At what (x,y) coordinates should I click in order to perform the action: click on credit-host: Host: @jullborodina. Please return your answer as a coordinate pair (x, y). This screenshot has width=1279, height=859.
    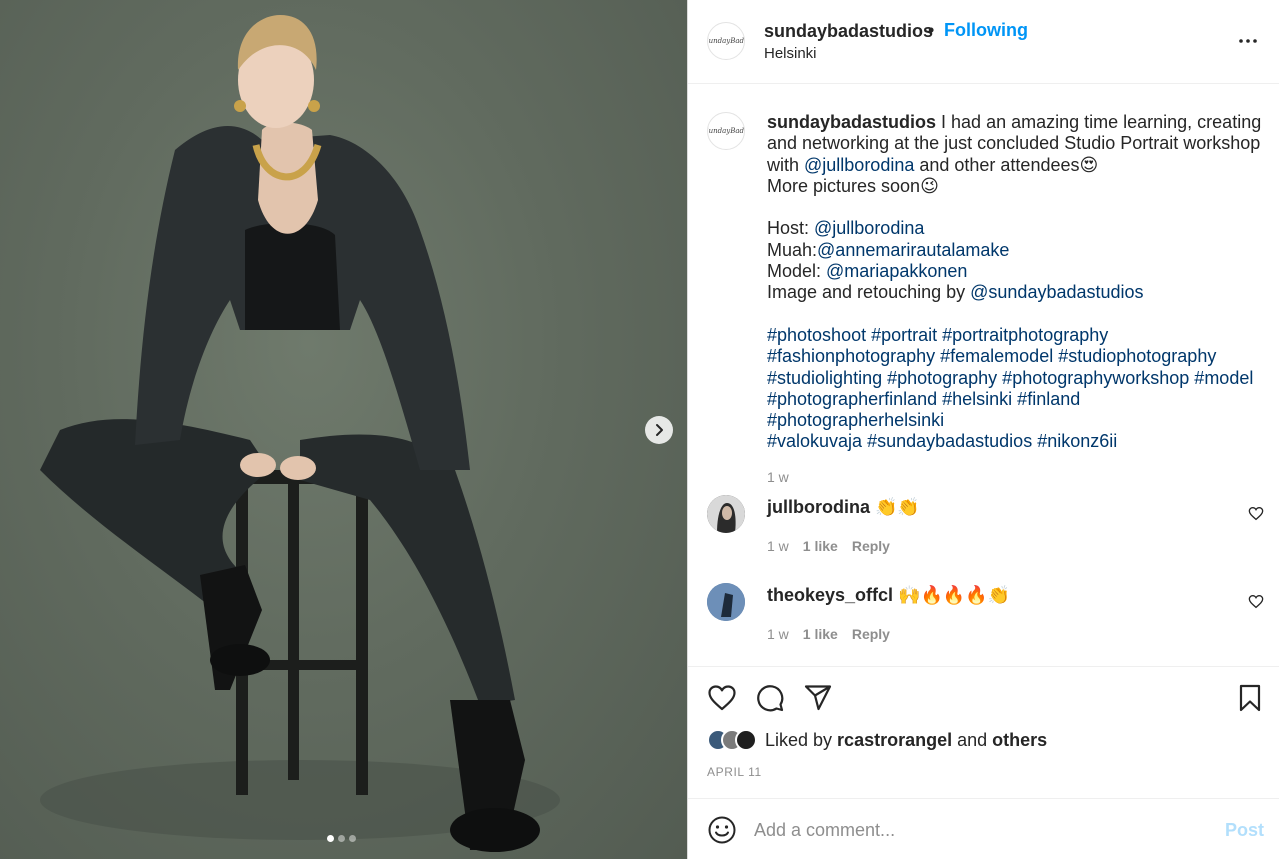
    Looking at the image, I should click on (846, 228).